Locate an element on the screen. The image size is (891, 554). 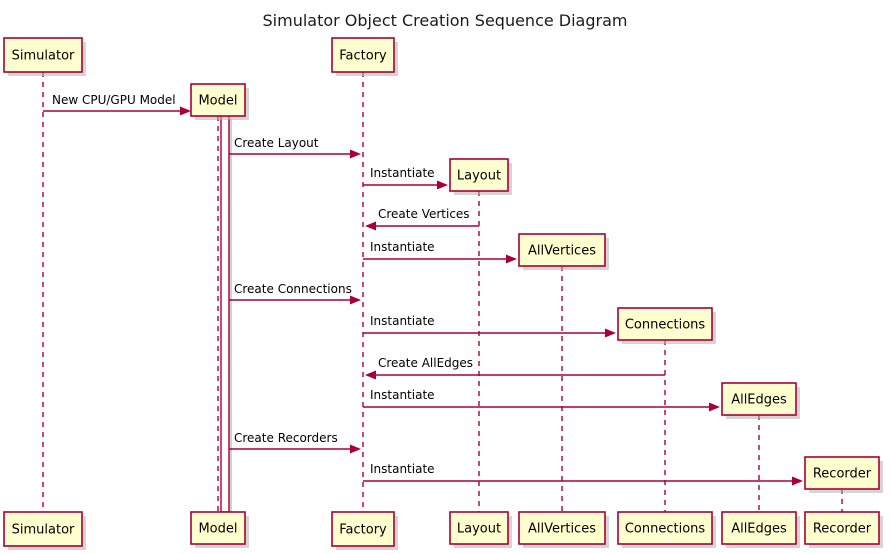
msg-instantiate-connections-label: Instantiate is located at coordinates (402, 321).